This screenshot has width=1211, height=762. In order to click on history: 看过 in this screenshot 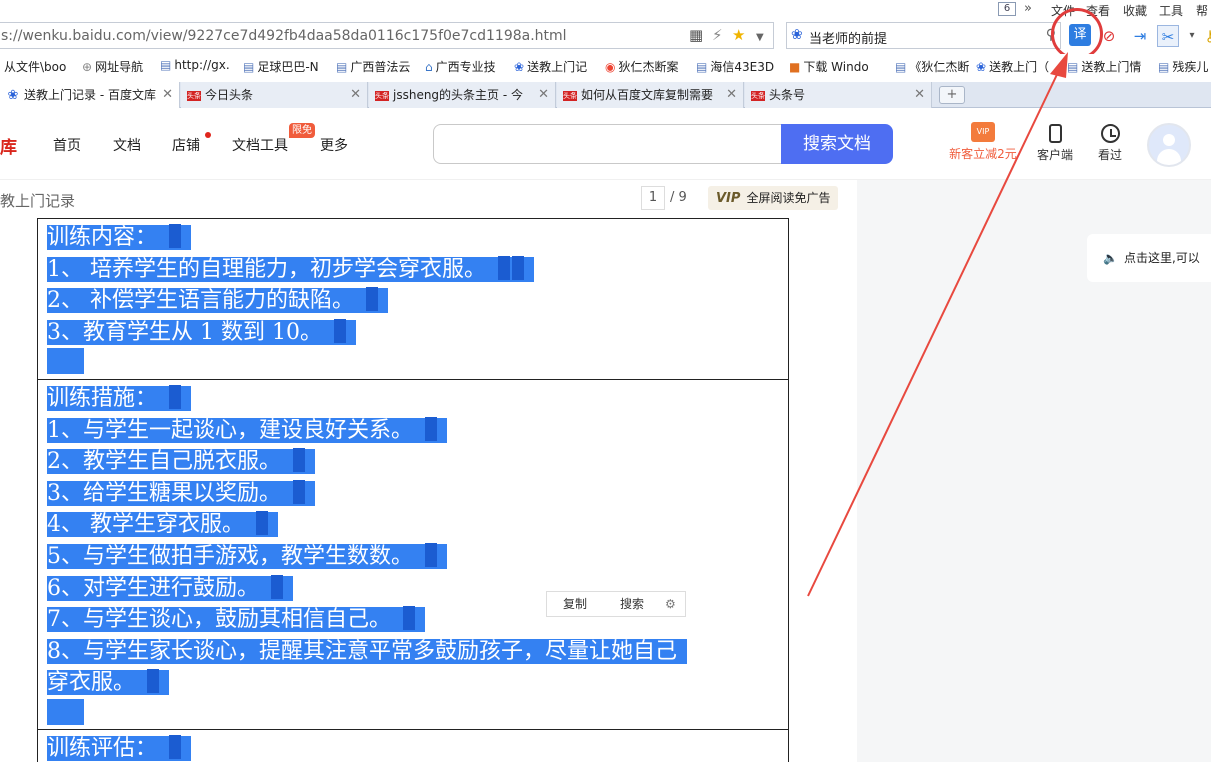, I will do `click(1110, 143)`.